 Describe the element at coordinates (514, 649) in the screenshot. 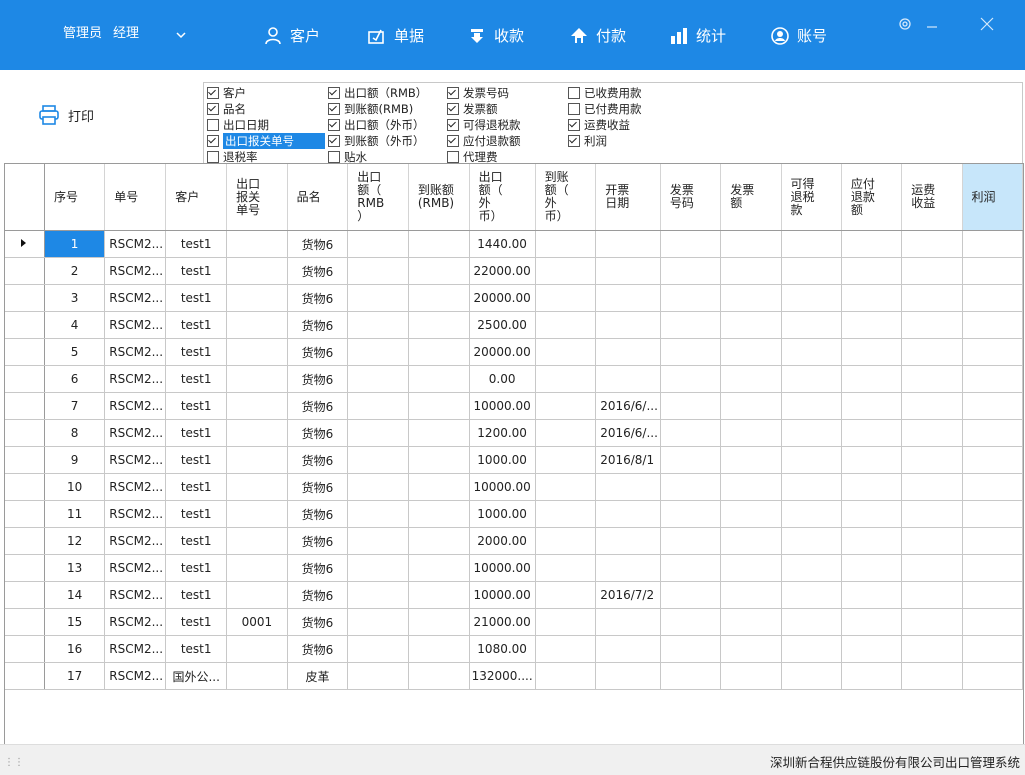

I see `table-row: 16 RSCM2... test1 货物6 1080.00` at that location.